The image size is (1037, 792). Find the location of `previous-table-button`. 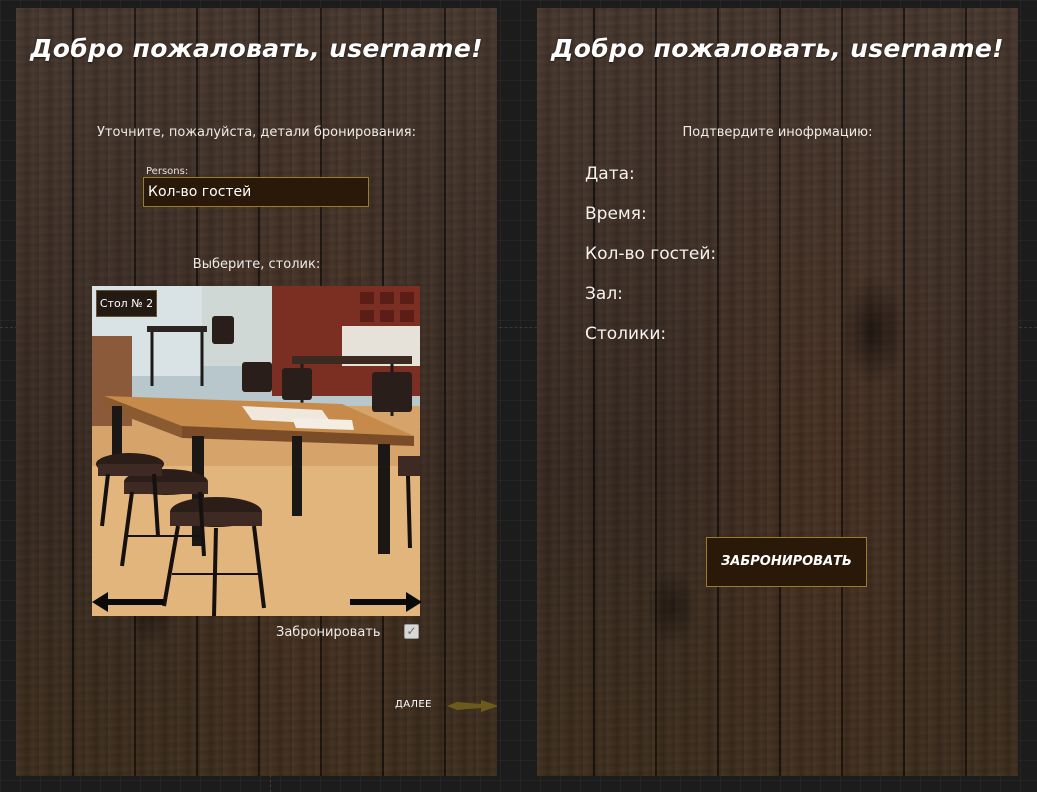

previous-table-button is located at coordinates (128, 602).